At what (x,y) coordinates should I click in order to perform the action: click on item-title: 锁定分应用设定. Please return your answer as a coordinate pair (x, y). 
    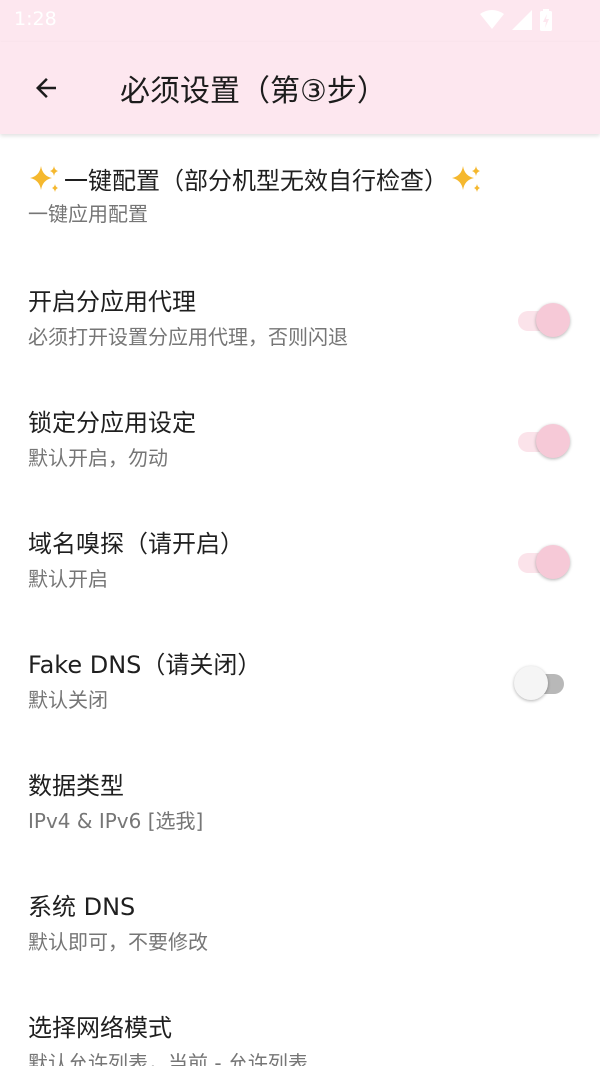
    Looking at the image, I should click on (112, 423).